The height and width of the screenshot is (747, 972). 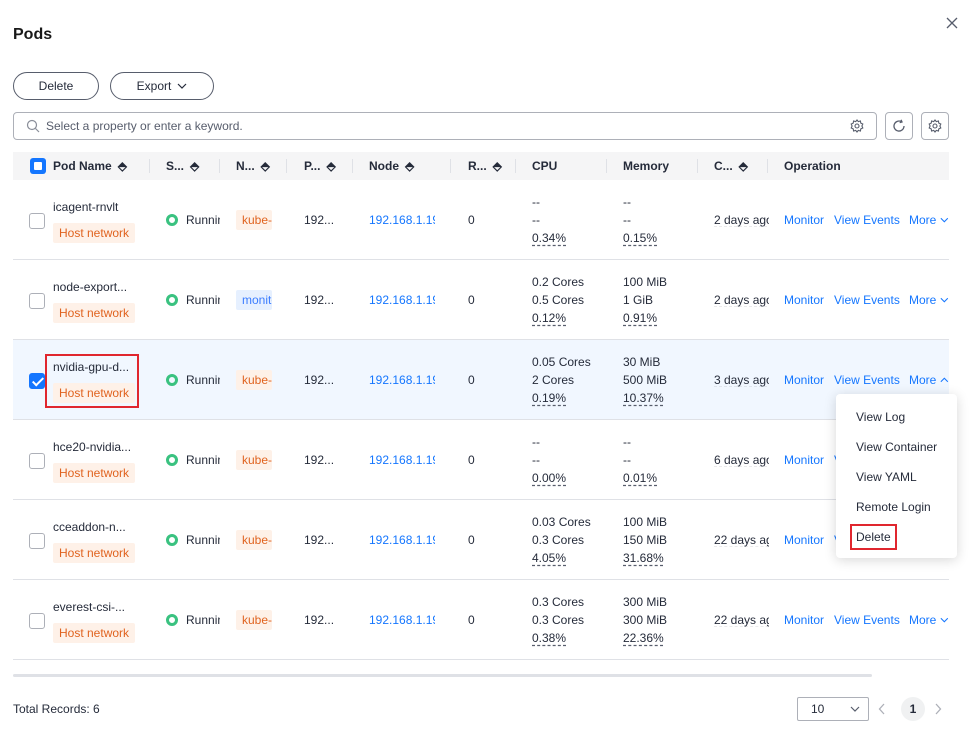 What do you see at coordinates (561, 540) in the screenshot?
I see `cpu-usage: 0.03 Cores 0.3 Cores 4.05%` at bounding box center [561, 540].